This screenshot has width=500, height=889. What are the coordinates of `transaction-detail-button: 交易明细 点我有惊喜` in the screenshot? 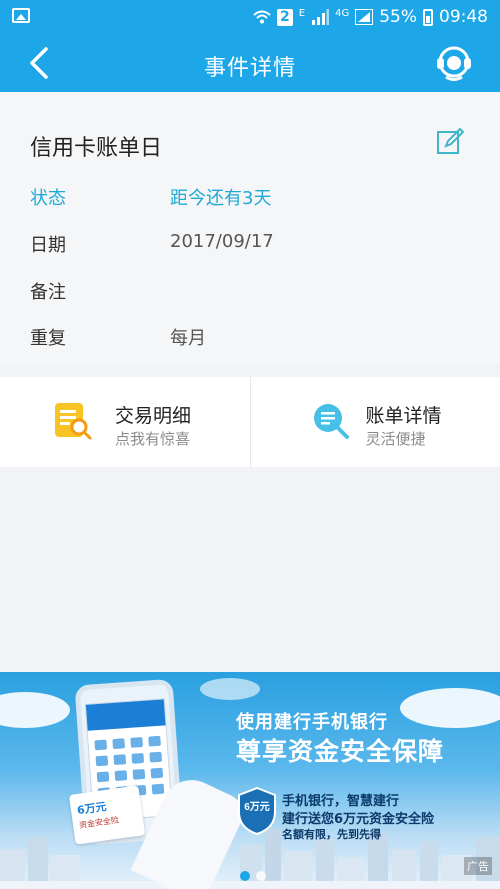 It's located at (125, 422).